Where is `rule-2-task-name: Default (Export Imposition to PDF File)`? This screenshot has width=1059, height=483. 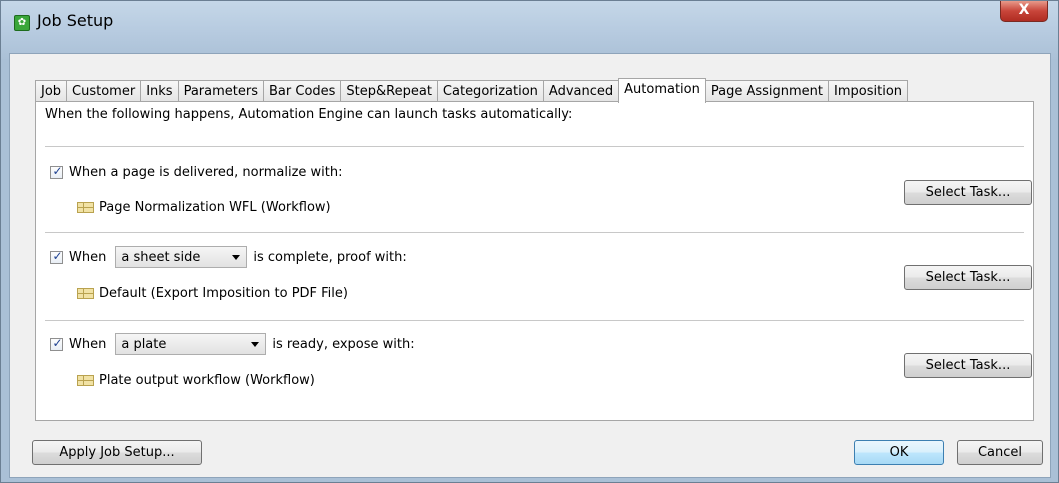
rule-2-task-name: Default (Export Imposition to PDF File) is located at coordinates (223, 293).